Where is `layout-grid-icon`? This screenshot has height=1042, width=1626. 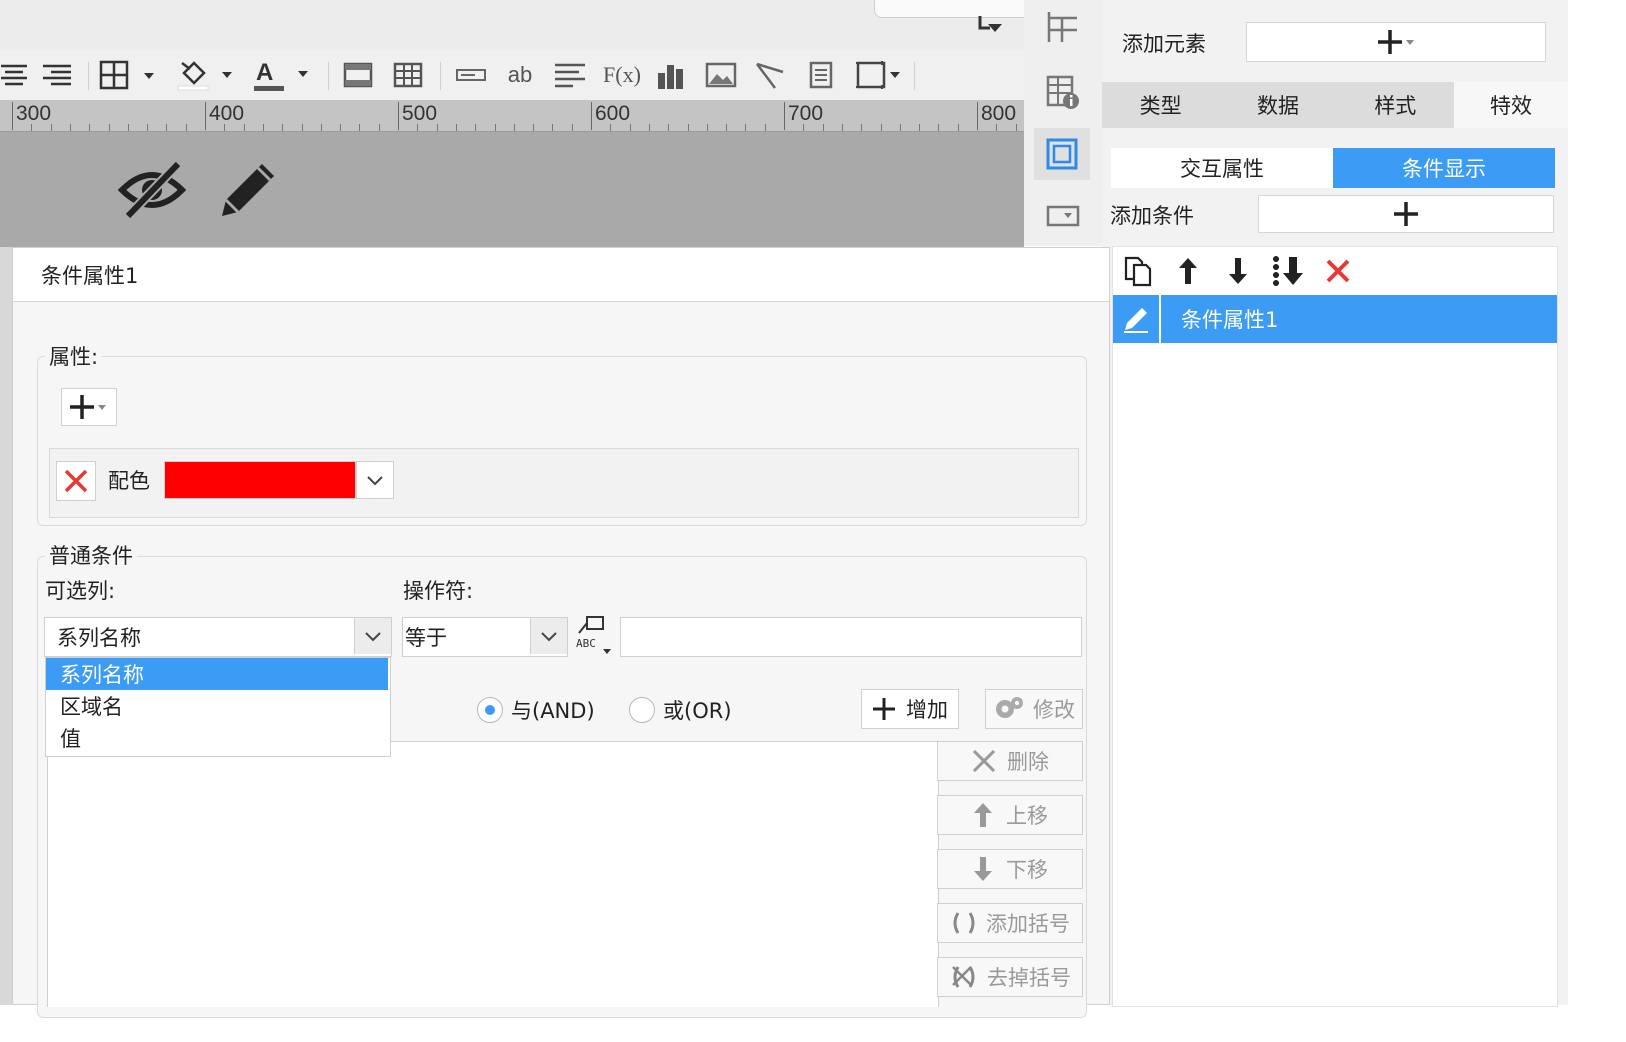
layout-grid-icon is located at coordinates (1063, 27).